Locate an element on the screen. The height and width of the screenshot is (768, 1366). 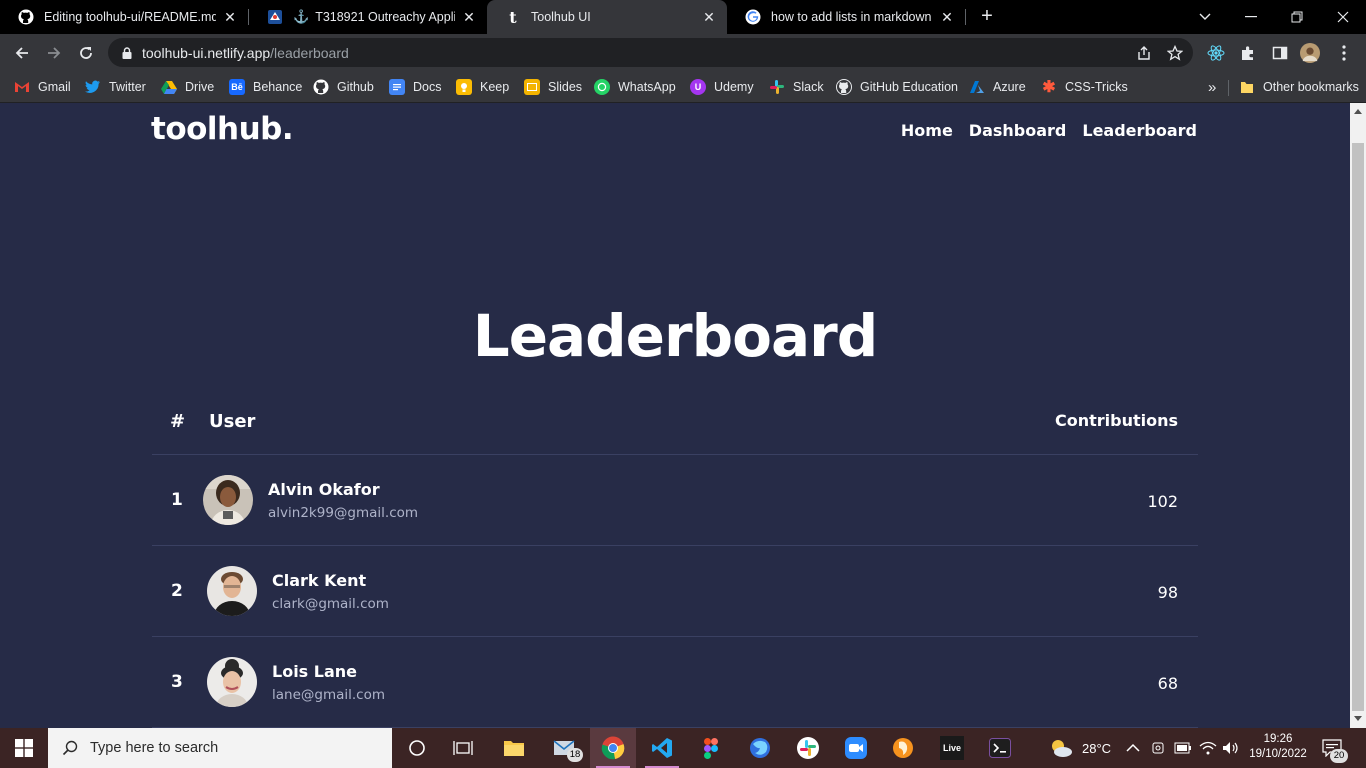
scroll-thumb is located at coordinates (1358, 427).